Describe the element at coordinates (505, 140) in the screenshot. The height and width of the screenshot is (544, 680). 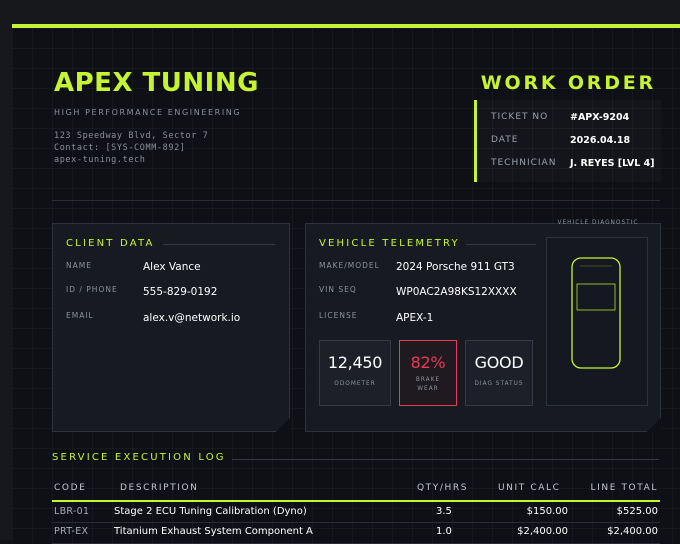
I see `date-label: DATE` at that location.